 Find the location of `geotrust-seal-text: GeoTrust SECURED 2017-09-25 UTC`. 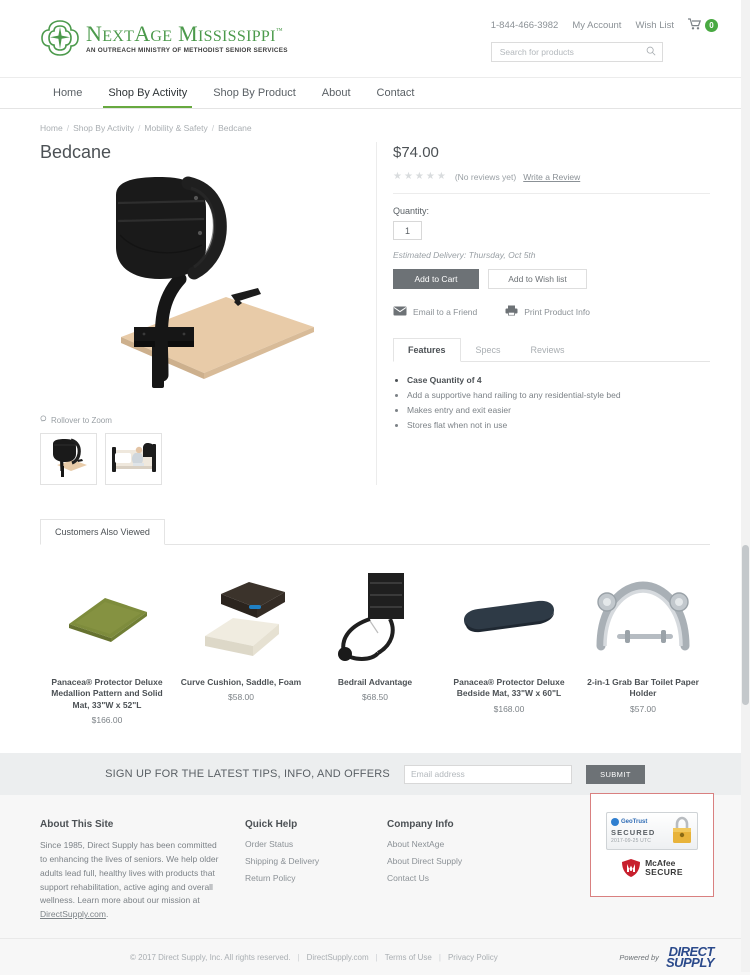

geotrust-seal-text: GeoTrust SECURED 2017-09-25 UTC is located at coordinates (639, 831).